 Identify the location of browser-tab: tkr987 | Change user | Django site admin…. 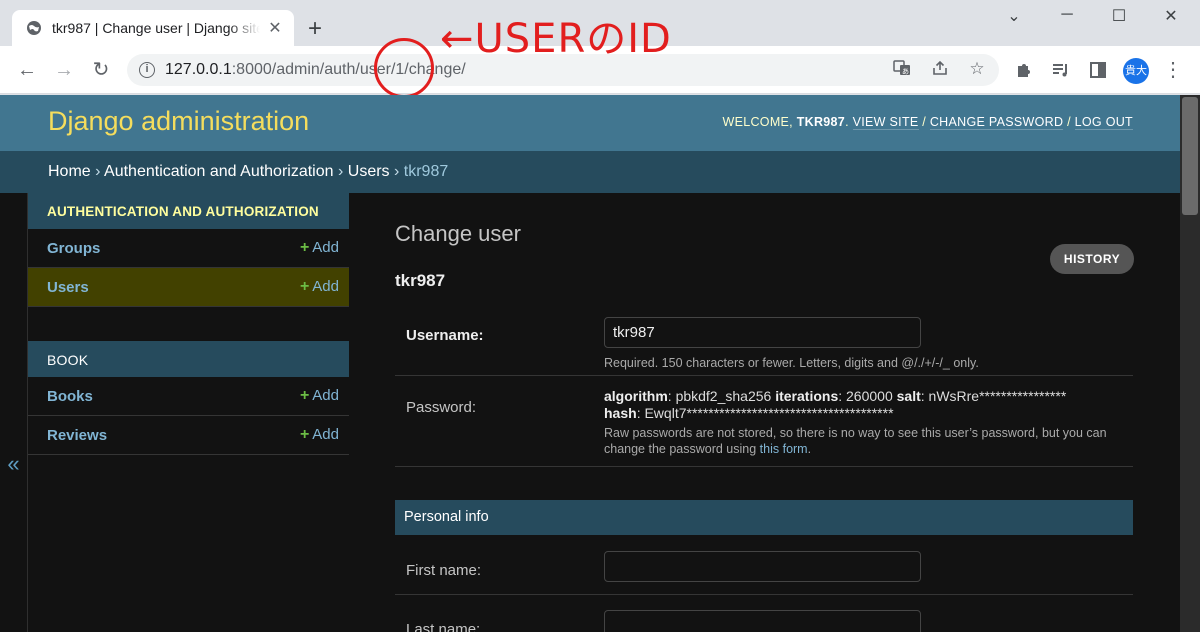
(153, 28).